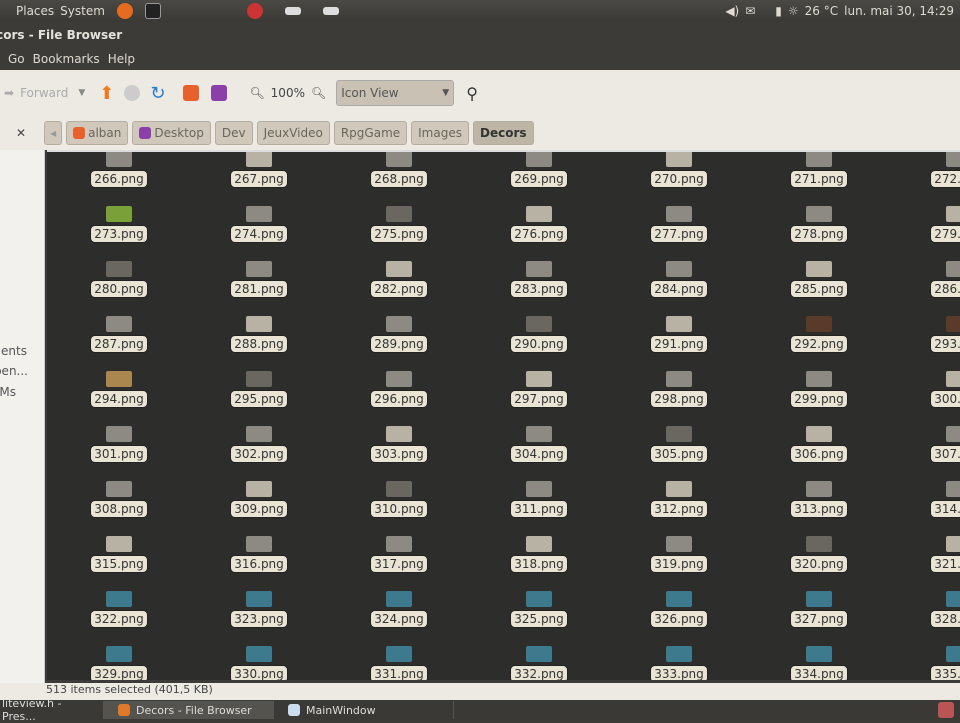  I want to click on file-item: 274.png, so click(259, 221).